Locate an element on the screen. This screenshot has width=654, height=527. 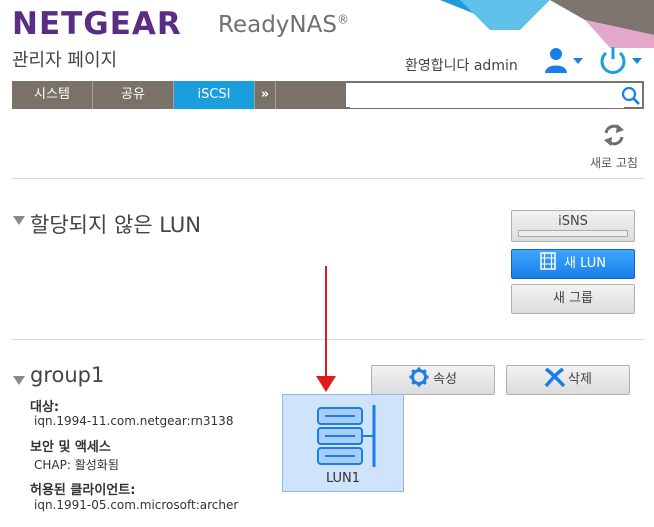
film-icon is located at coordinates (548, 261).